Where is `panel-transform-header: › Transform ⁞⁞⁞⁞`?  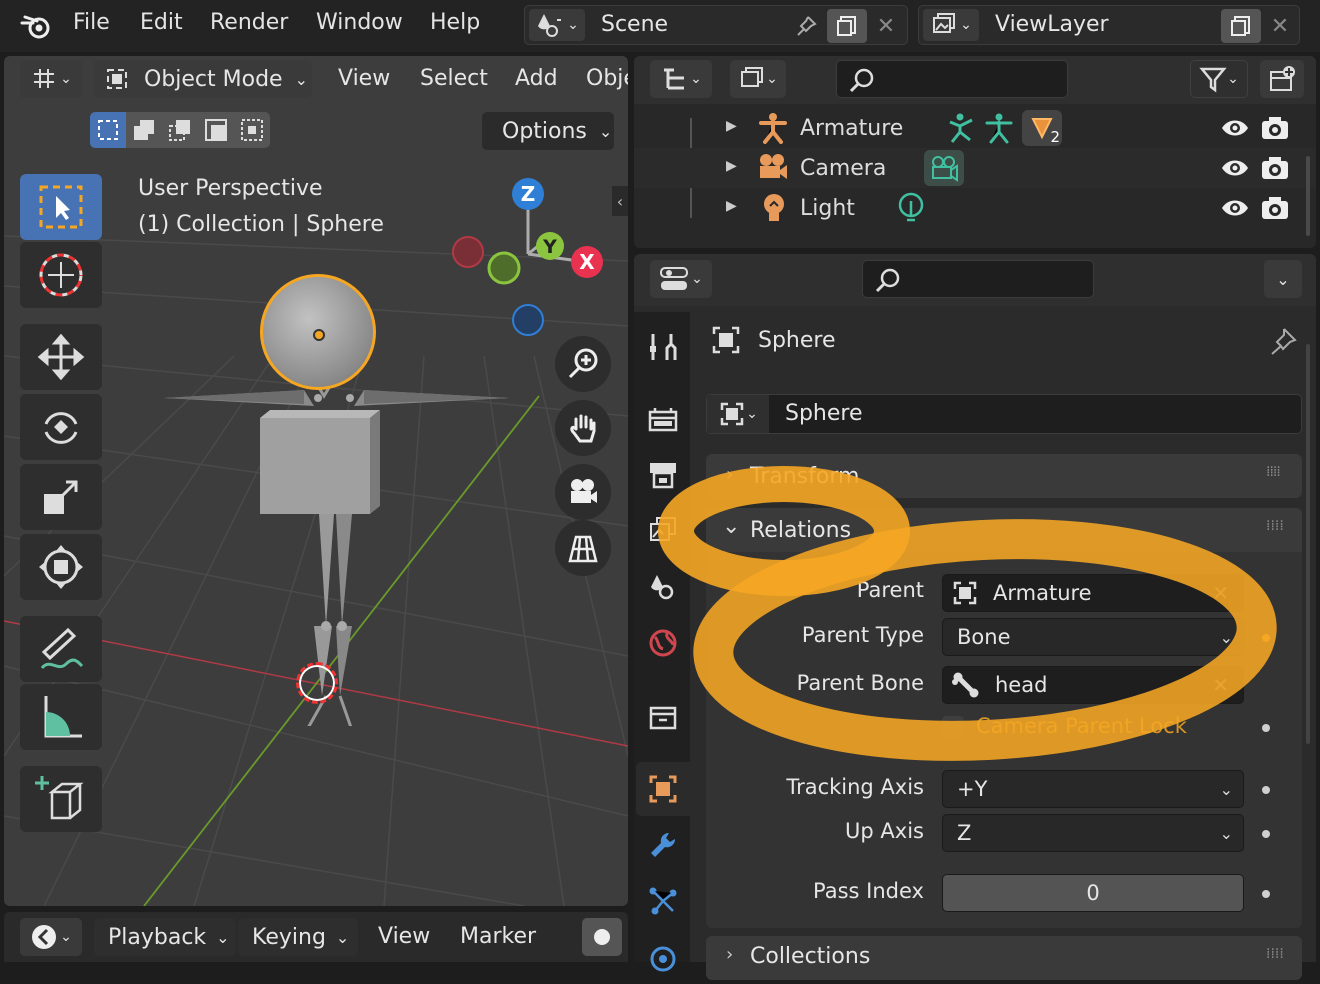
panel-transform-header: › Transform ⁞⁞⁞⁞ is located at coordinates (1004, 476).